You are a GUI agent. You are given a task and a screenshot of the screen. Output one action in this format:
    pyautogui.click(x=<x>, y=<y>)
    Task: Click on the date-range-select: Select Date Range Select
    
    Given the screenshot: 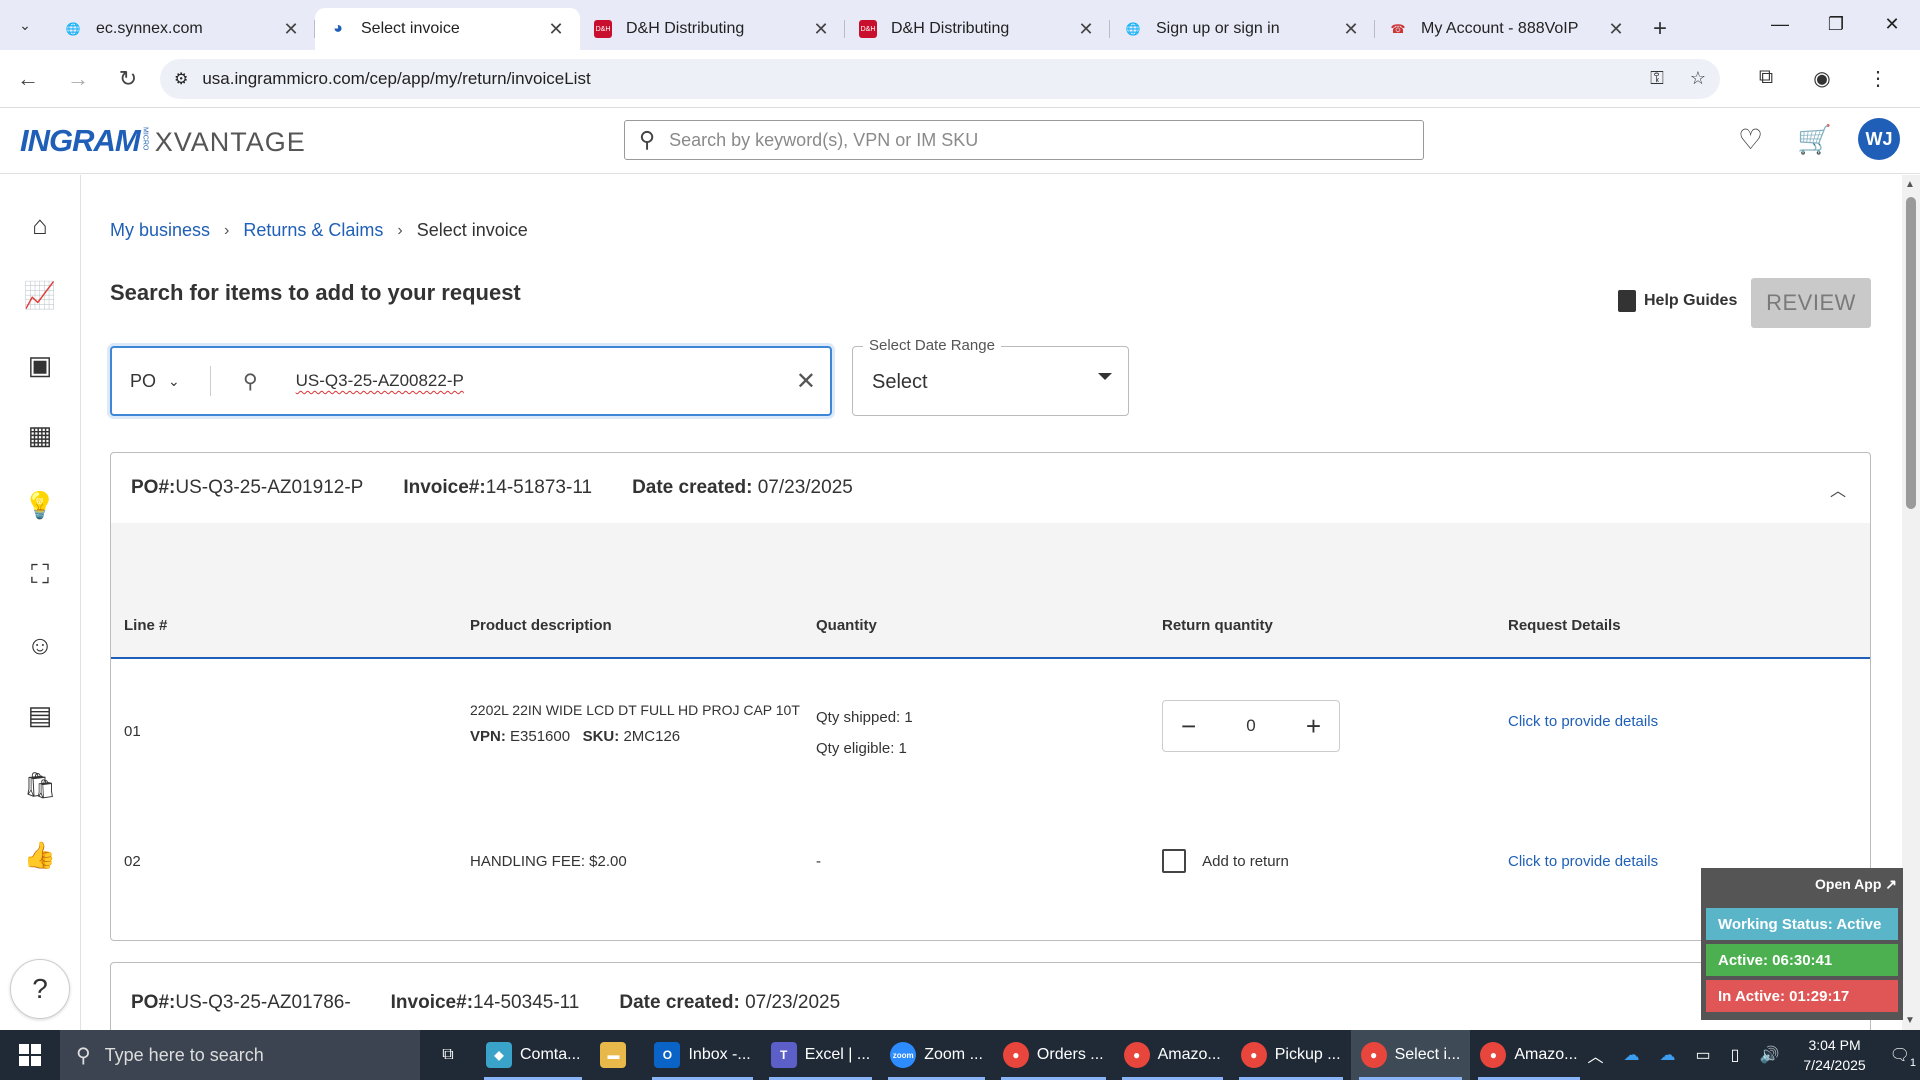 What is the action you would take?
    pyautogui.click(x=990, y=376)
    